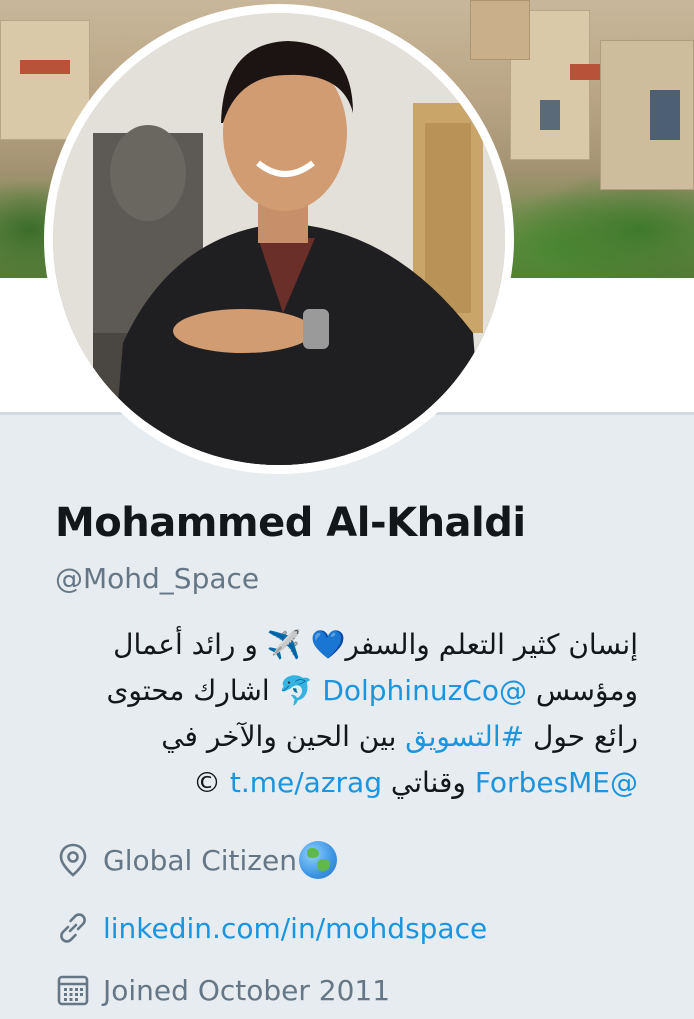  Describe the element at coordinates (73, 928) in the screenshot. I see `link-icon` at that location.